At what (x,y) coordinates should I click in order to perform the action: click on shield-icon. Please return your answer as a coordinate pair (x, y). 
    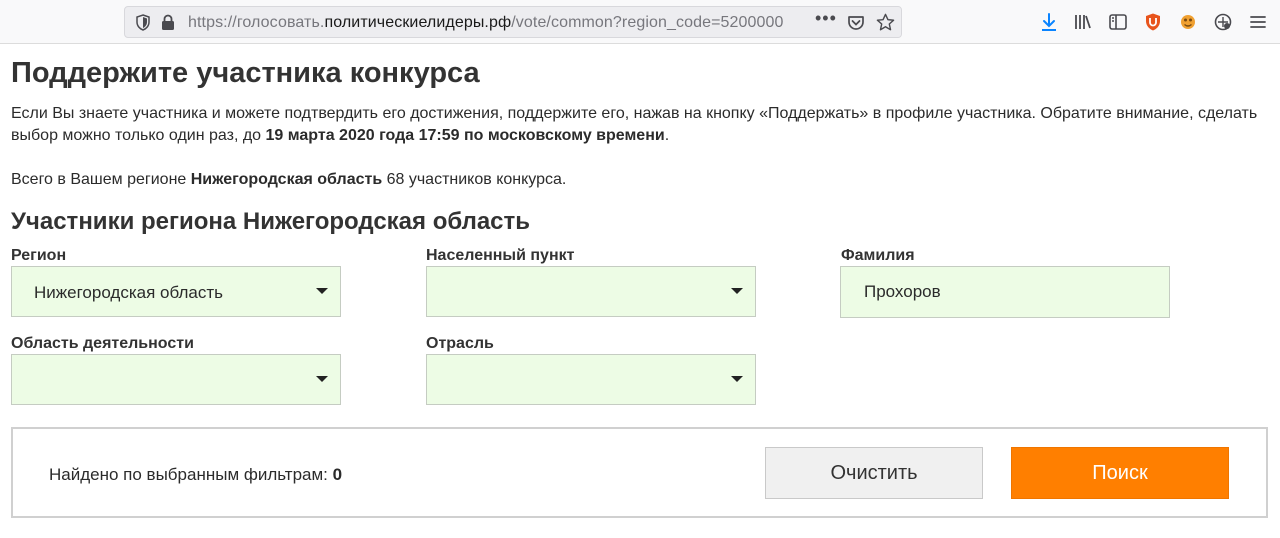
    Looking at the image, I should click on (143, 22).